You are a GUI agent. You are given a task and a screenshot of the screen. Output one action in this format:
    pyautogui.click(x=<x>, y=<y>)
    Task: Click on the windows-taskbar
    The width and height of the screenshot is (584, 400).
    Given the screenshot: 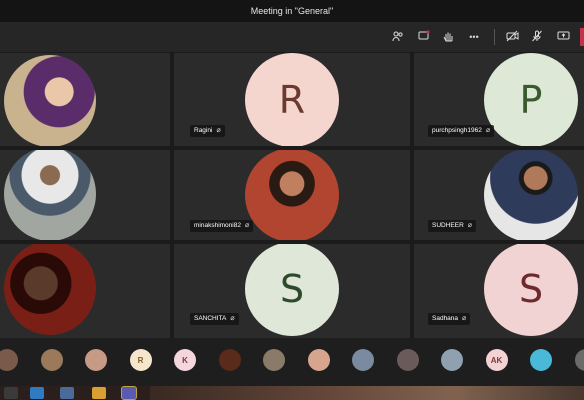 What is the action you would take?
    pyautogui.click(x=292, y=393)
    